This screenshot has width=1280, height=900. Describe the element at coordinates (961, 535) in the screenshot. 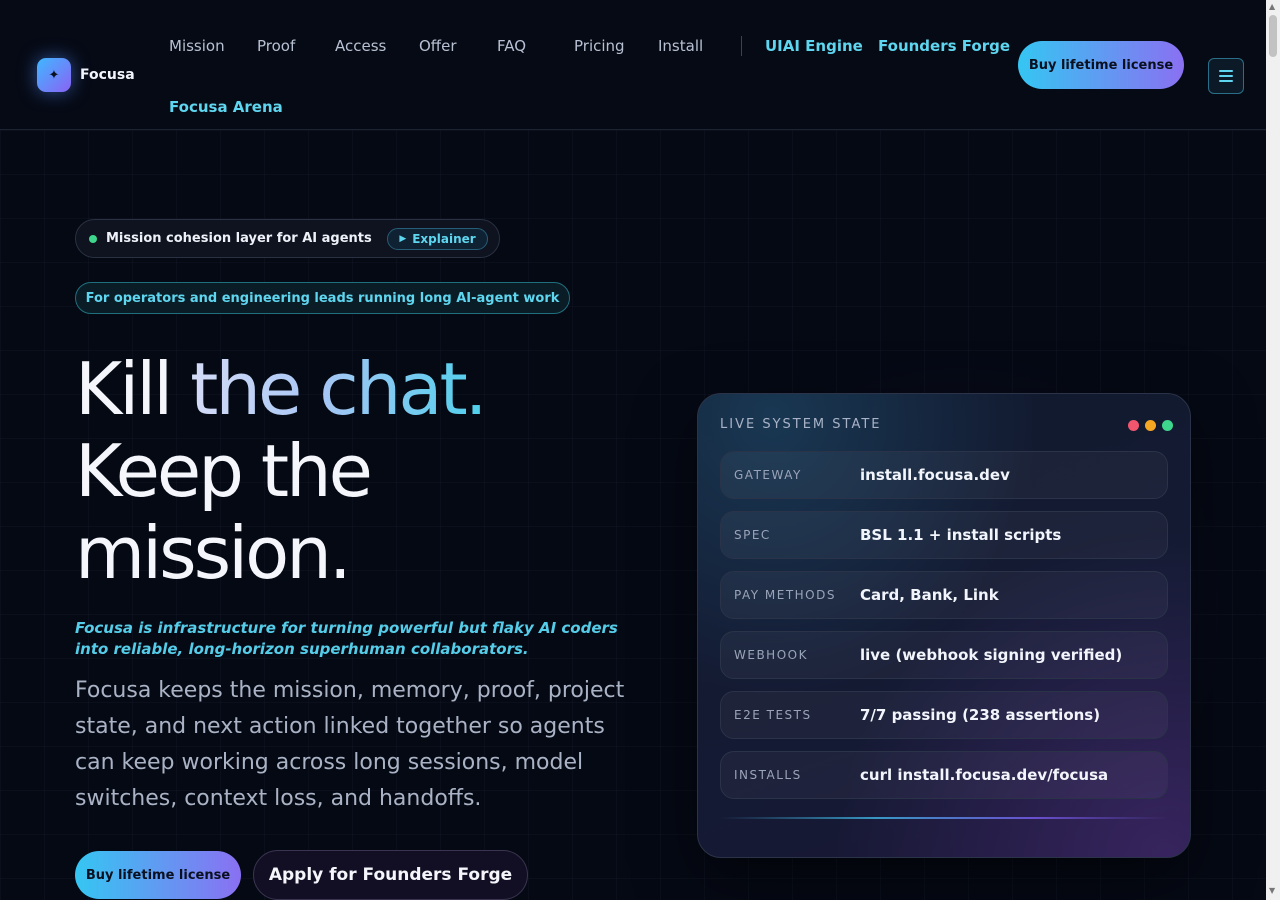

I see `state-value: BSL 1.1 + install scripts` at that location.